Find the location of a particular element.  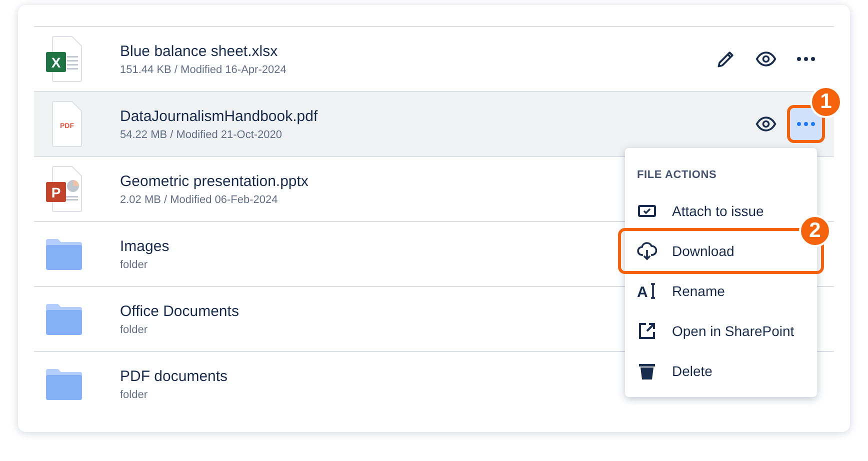

menu-item: A Rename is located at coordinates (721, 291).